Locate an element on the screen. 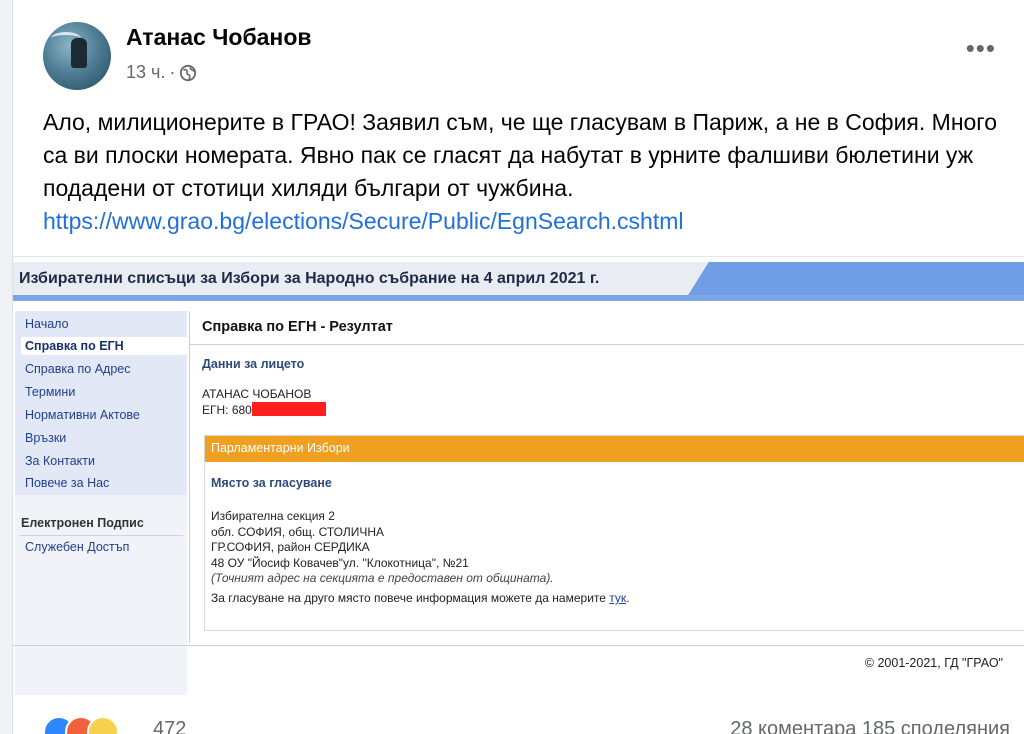 Image resolution: width=1024 pixels, height=734 pixels. election-type-bar: Парламентарни Избори is located at coordinates (614, 449).